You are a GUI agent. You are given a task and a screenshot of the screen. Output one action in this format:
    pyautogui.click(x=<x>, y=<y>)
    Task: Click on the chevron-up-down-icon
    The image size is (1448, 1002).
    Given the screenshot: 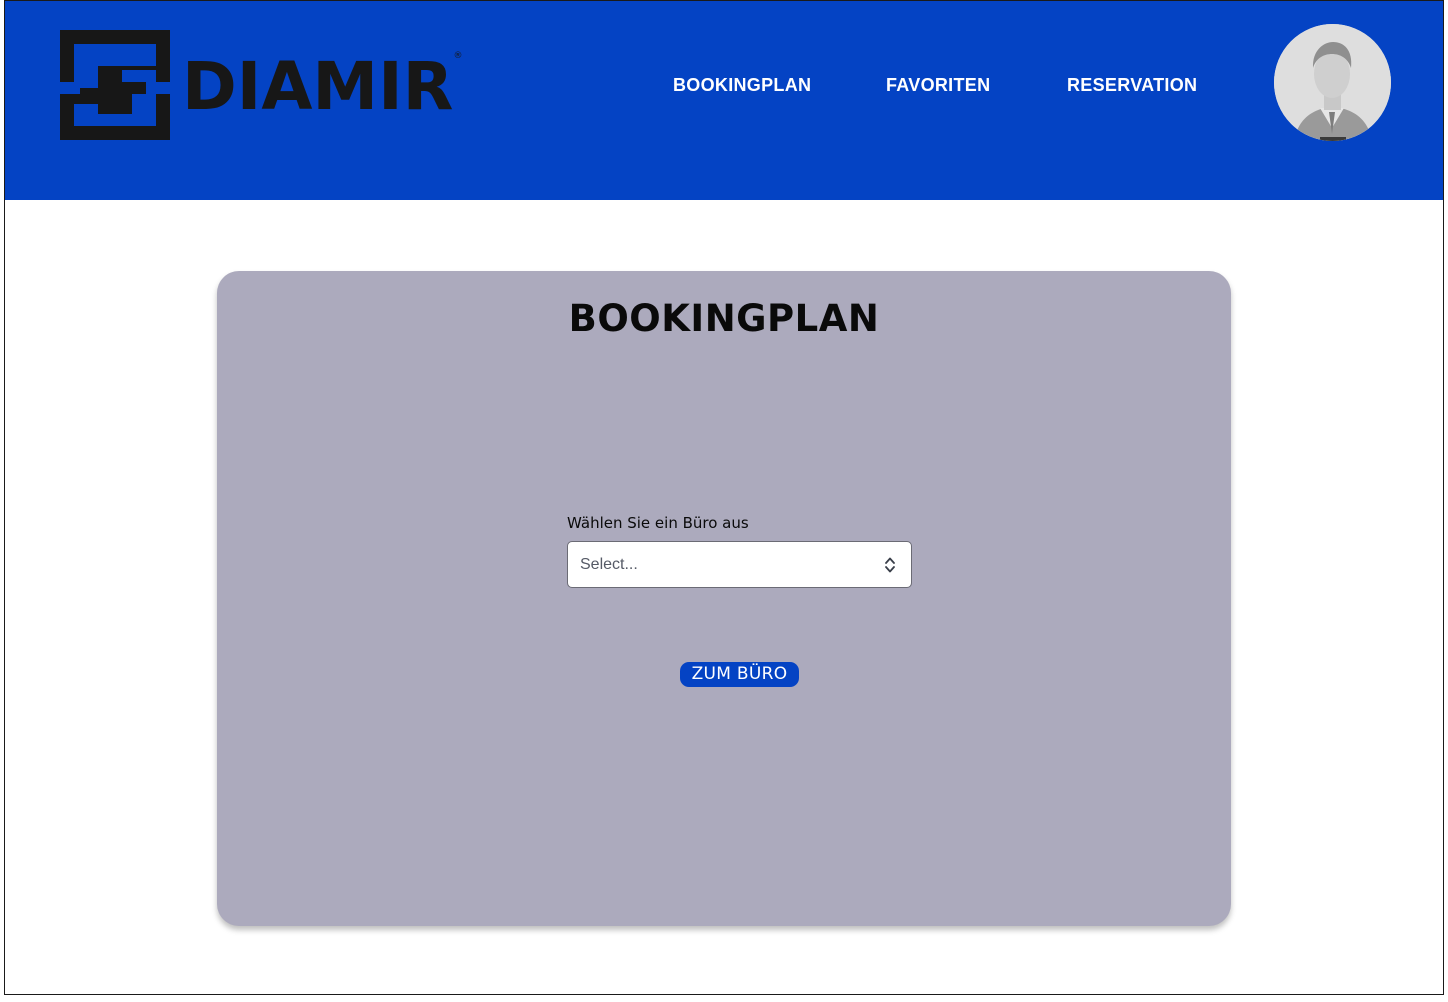 What is the action you would take?
    pyautogui.click(x=890, y=565)
    